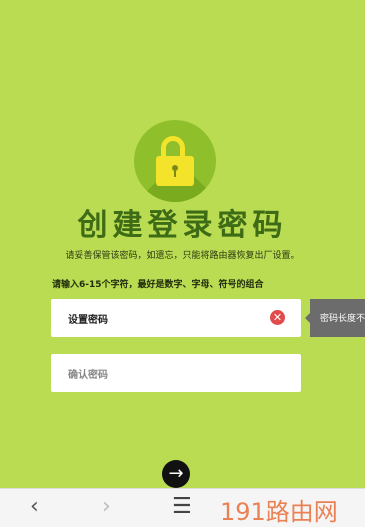 This screenshot has width=365, height=527. Describe the element at coordinates (182, 507) in the screenshot. I see `menu-icon: ☰` at that location.